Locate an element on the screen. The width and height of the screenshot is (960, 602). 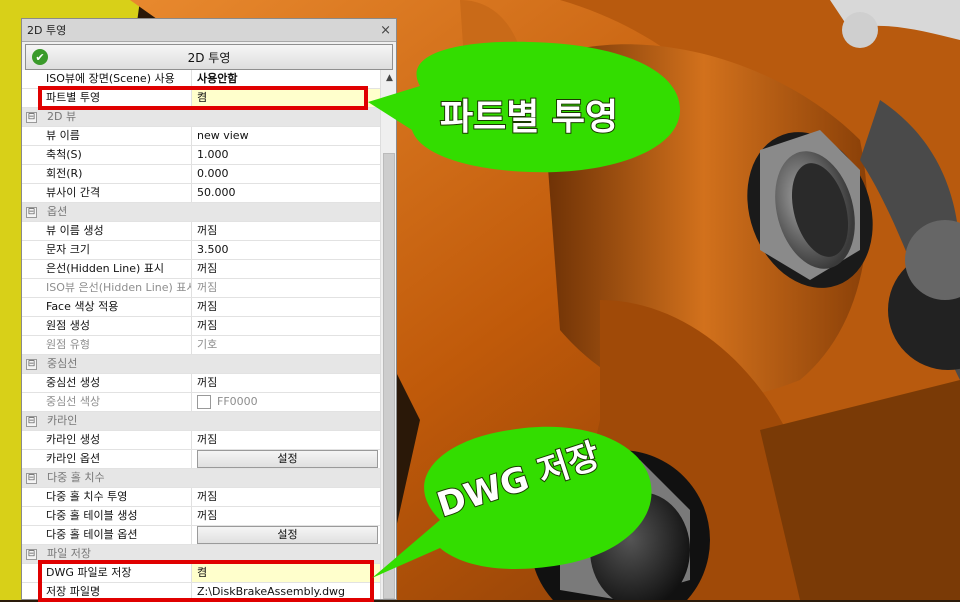
callout-part-projection: 파트별 투영 is located at coordinates (529, 117).